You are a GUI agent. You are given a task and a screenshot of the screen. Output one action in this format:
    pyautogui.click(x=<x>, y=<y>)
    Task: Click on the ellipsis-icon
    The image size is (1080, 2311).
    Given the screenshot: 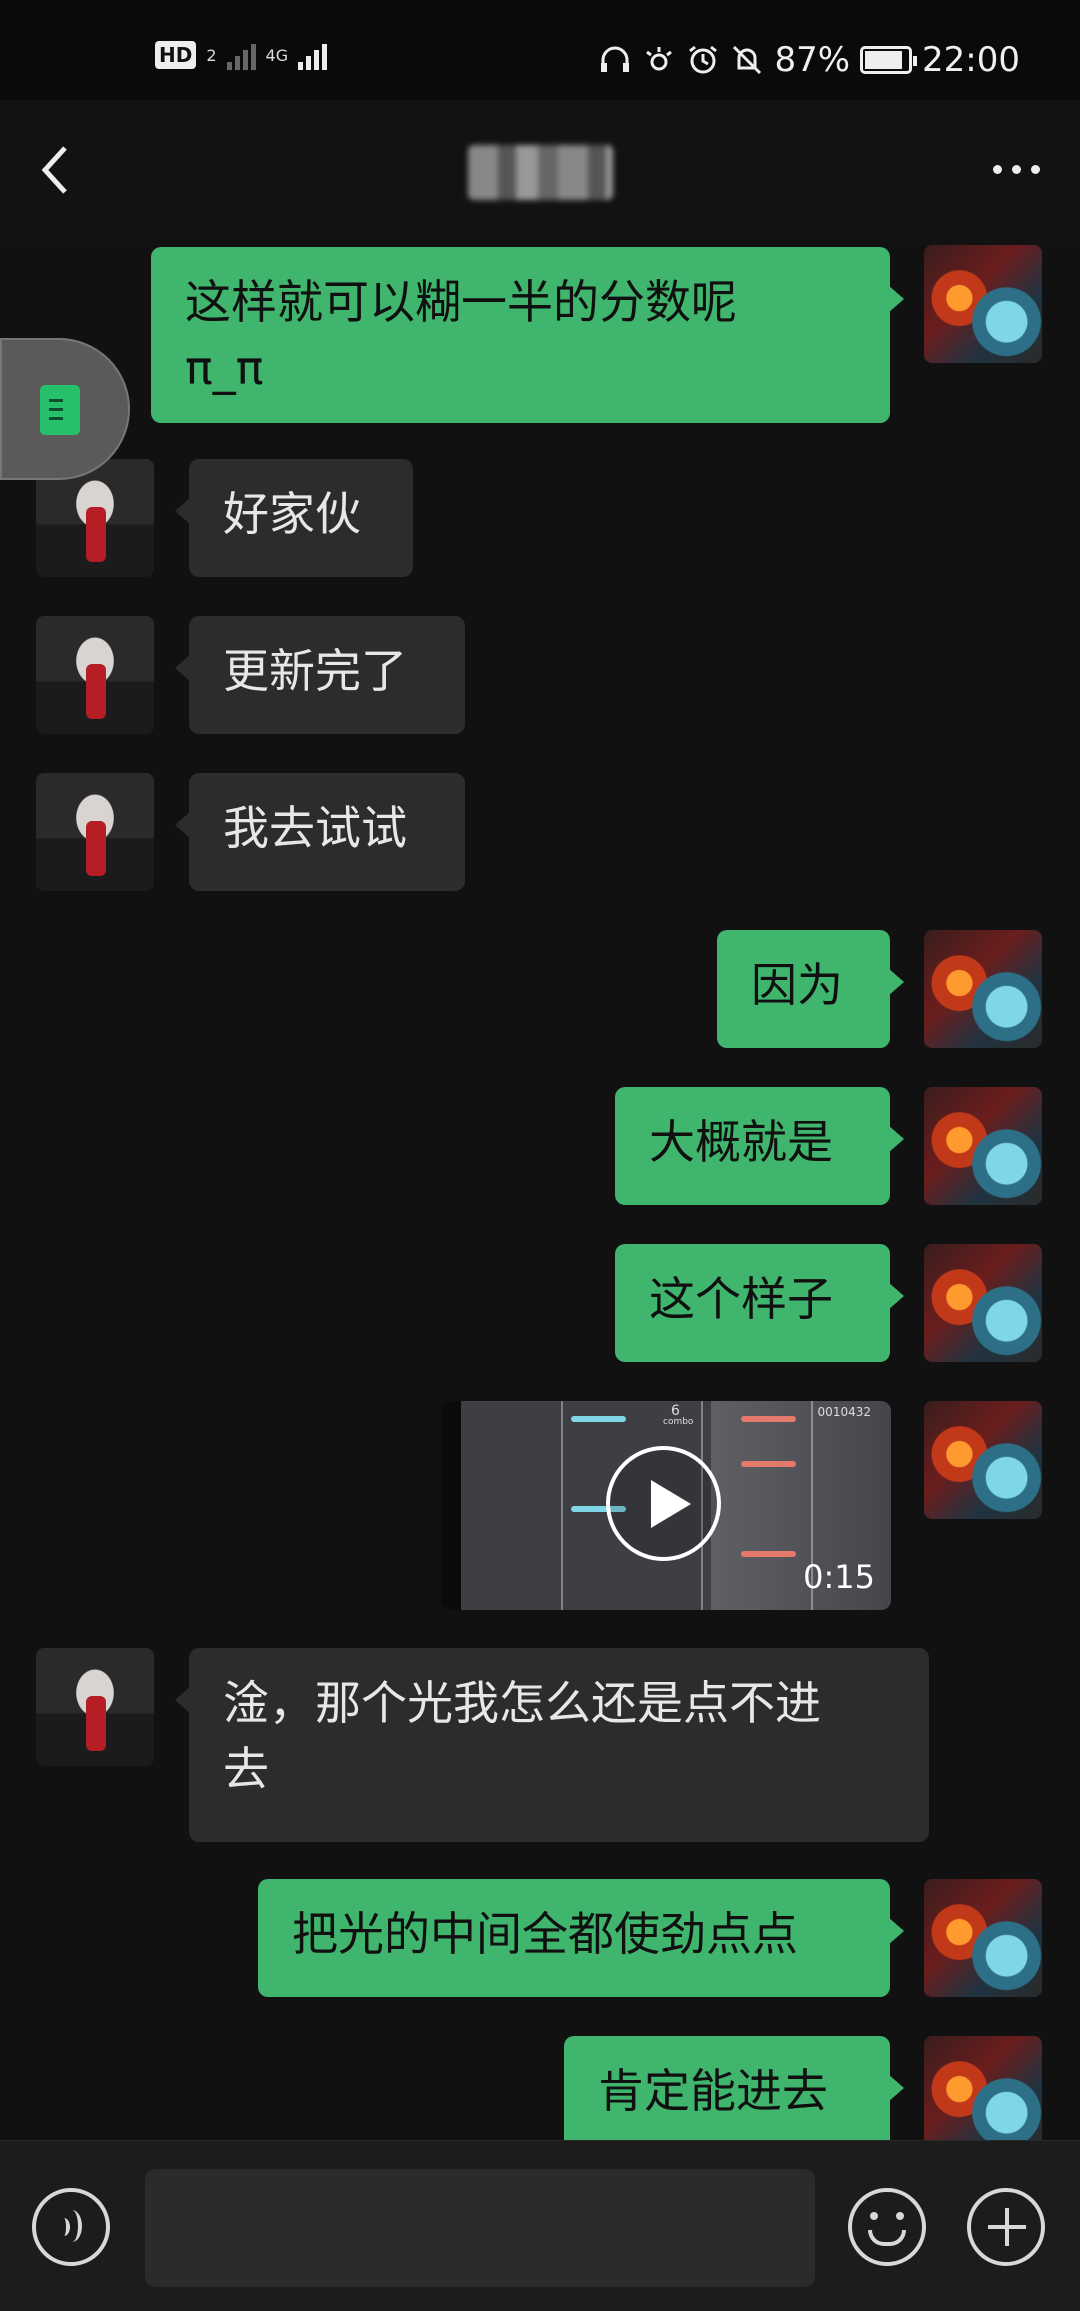 What is the action you would take?
    pyautogui.click(x=1016, y=169)
    